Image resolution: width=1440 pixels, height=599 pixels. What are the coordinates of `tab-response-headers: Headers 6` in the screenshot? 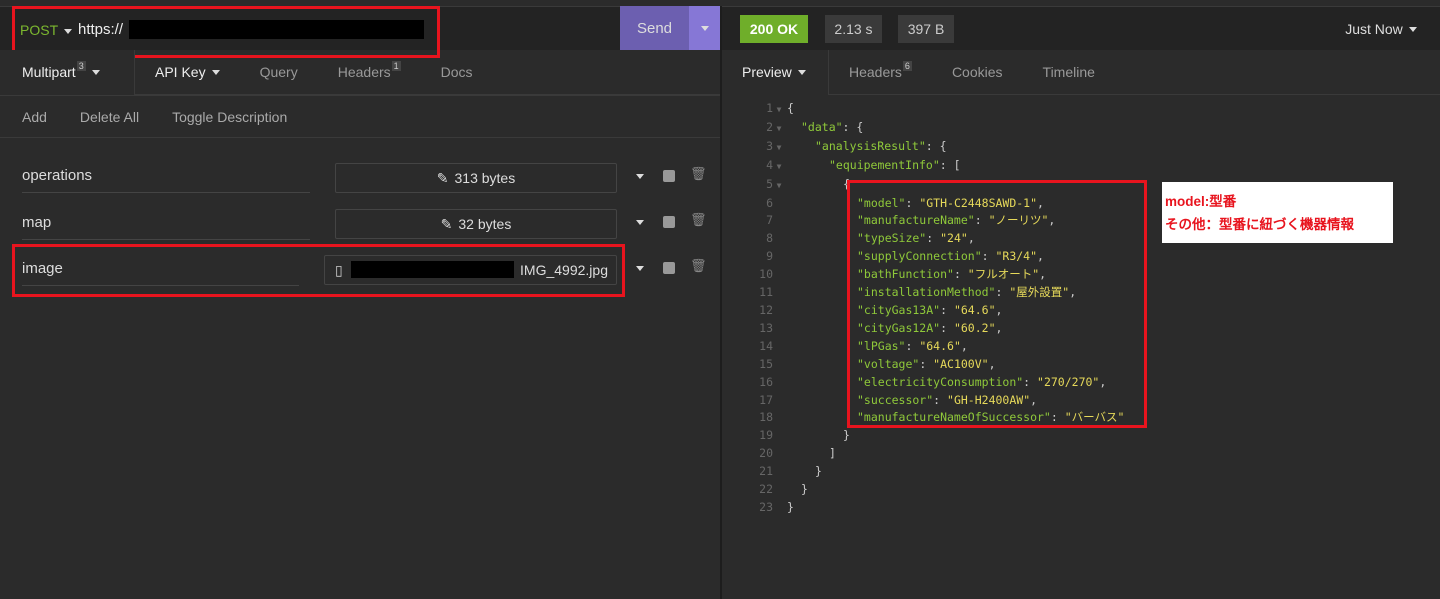 It's located at (880, 72).